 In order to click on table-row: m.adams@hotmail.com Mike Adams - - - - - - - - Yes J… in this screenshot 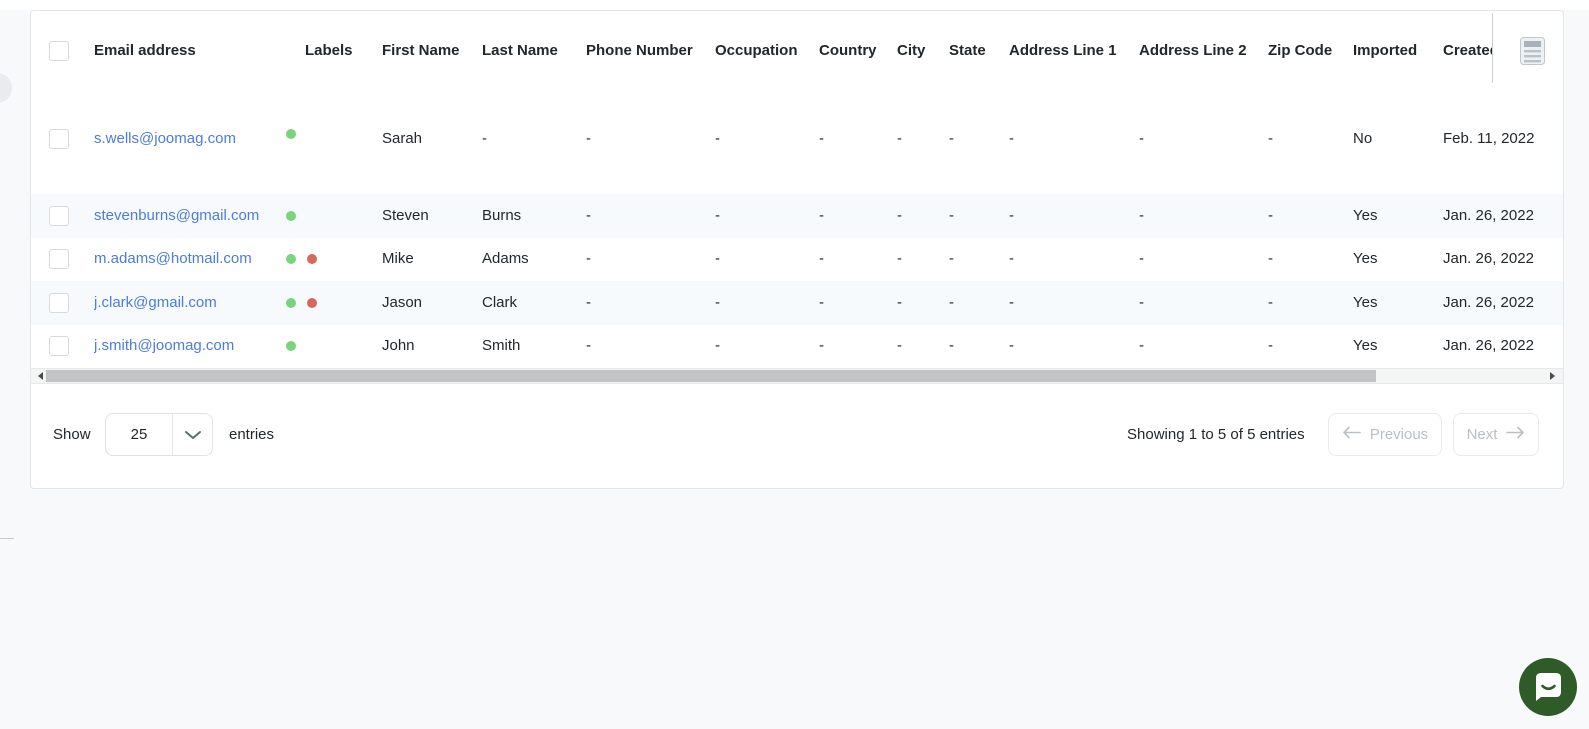, I will do `click(797, 259)`.